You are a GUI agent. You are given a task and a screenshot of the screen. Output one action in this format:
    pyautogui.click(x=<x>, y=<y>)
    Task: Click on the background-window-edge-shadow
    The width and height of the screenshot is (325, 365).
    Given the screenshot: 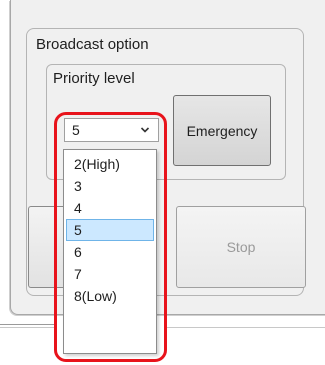 What is the action you would take?
    pyautogui.click(x=27, y=327)
    